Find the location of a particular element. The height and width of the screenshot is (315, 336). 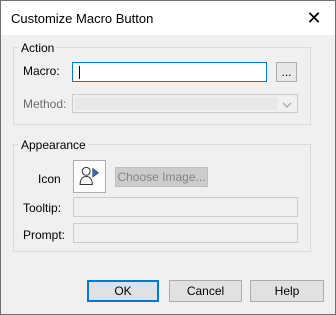

action-legend: Action is located at coordinates (38, 48).